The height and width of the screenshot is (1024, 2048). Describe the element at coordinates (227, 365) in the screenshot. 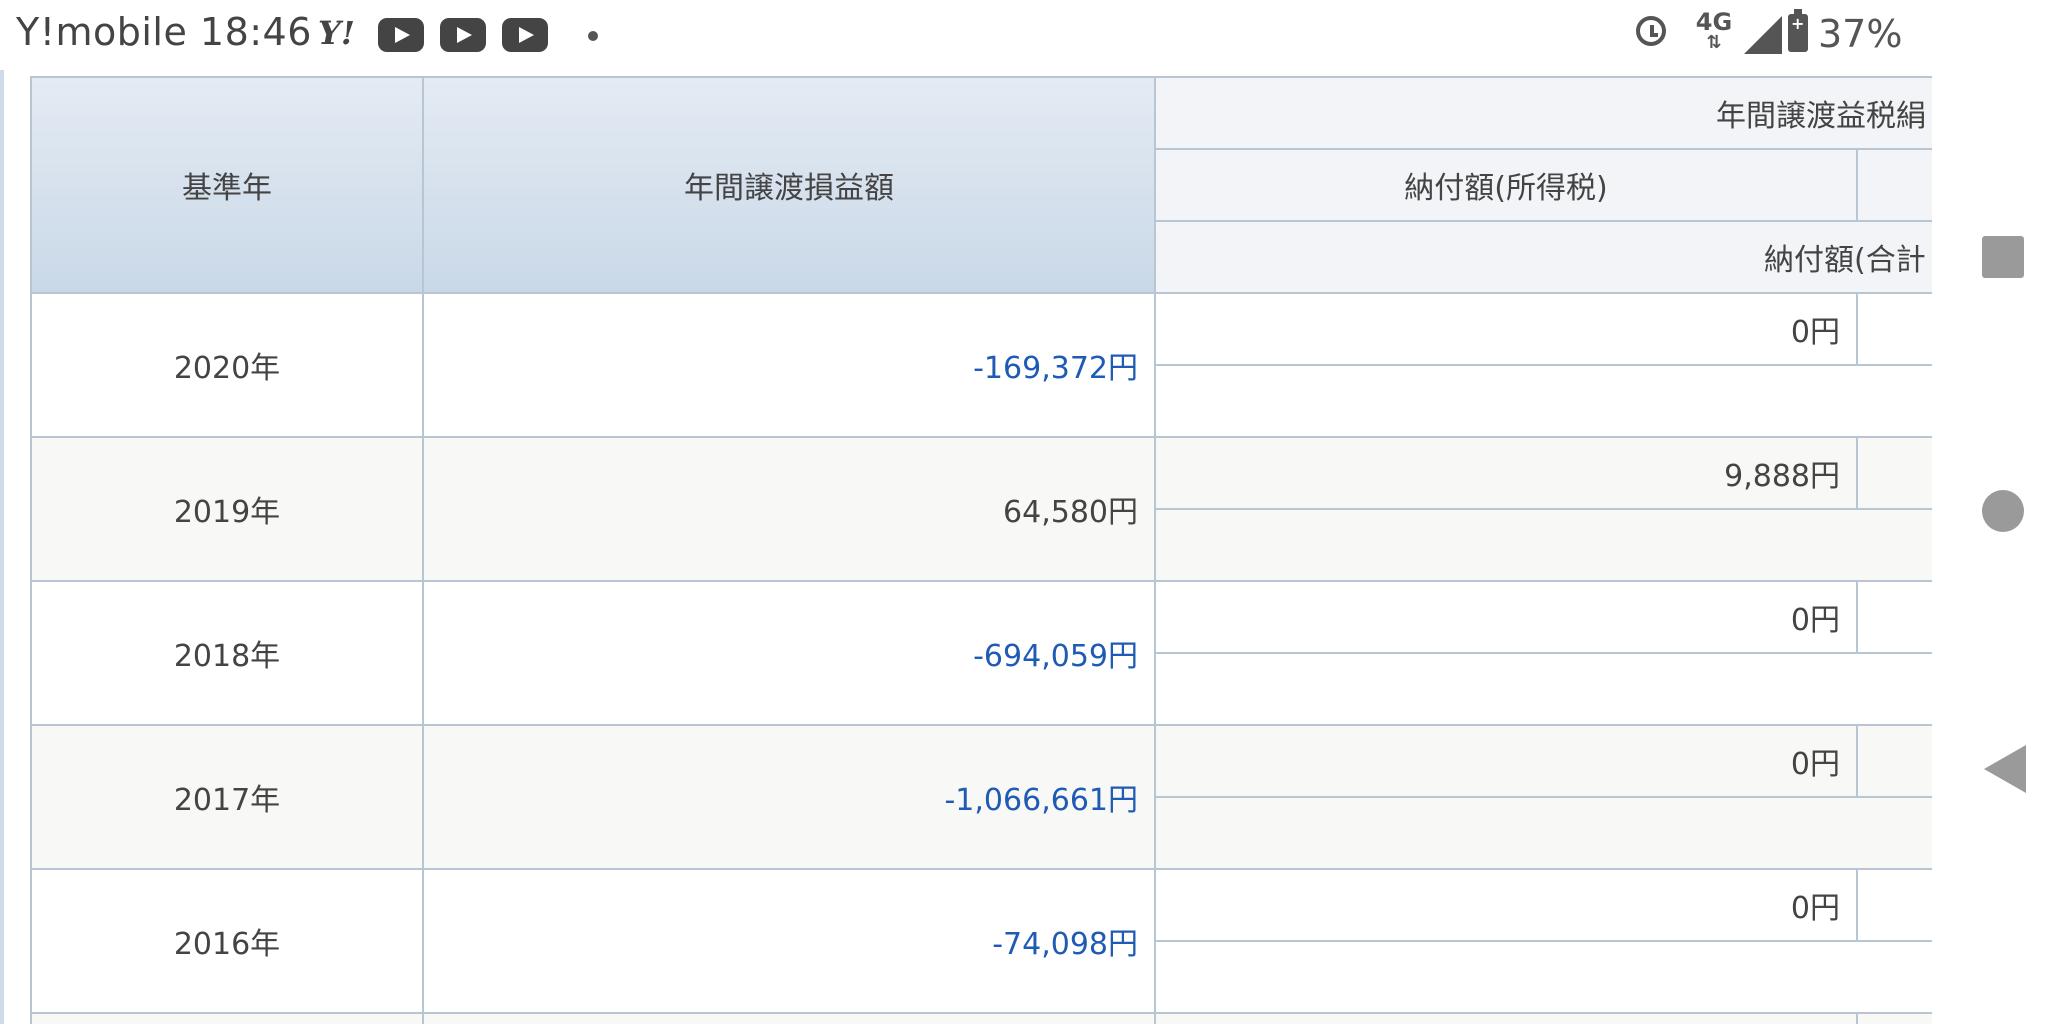

I see `cell-year: 2020年` at that location.